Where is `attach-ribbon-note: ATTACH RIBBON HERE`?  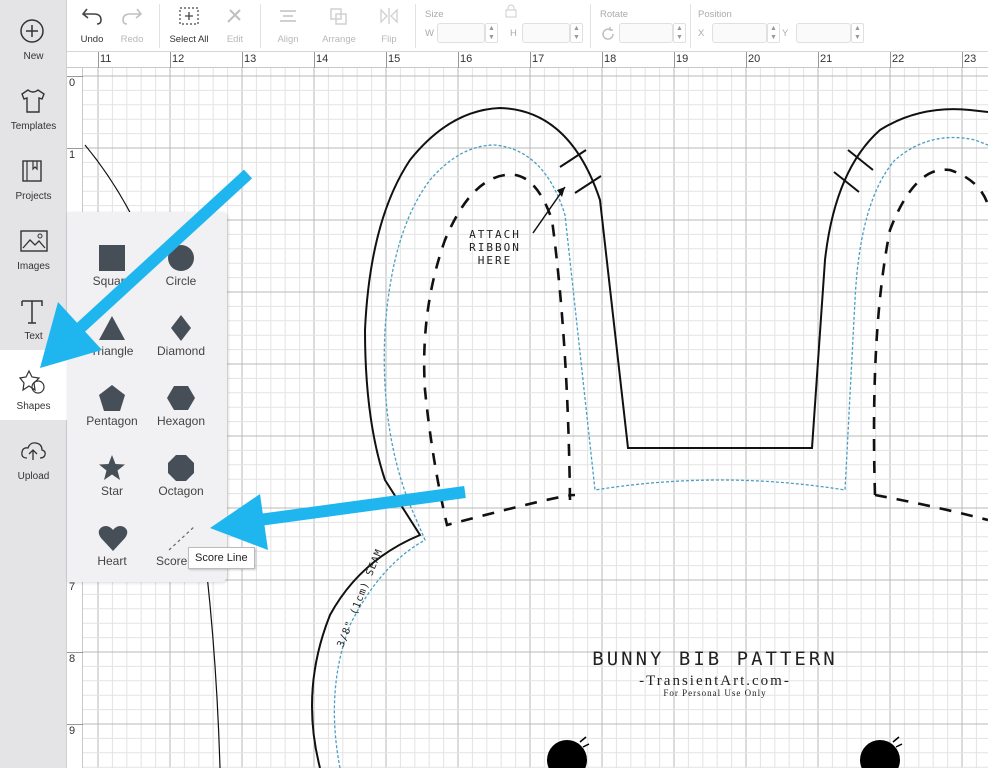 attach-ribbon-note: ATTACH RIBBON HERE is located at coordinates (495, 247).